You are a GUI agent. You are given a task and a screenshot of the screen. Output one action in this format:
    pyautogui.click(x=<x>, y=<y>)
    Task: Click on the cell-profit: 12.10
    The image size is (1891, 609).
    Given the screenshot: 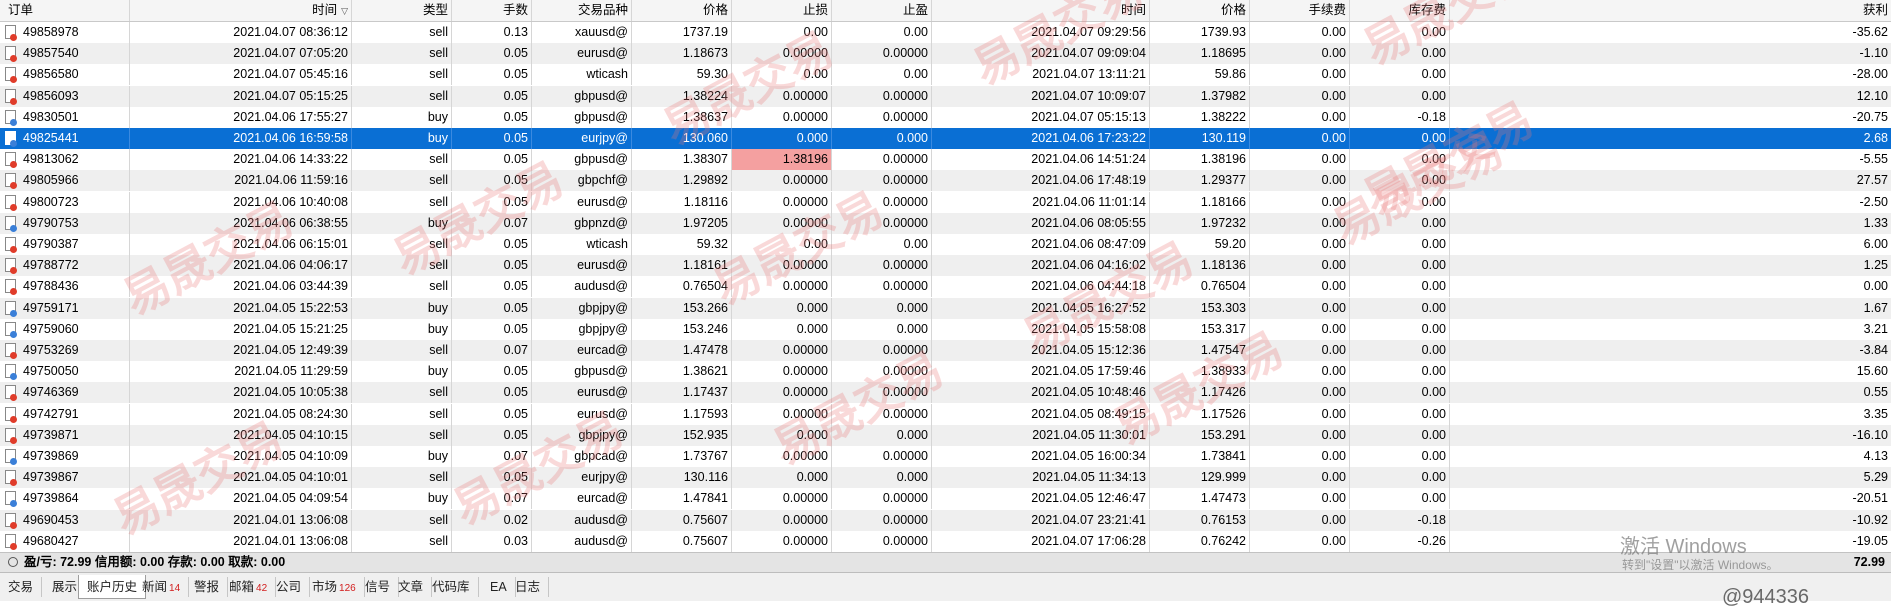 What is the action you would take?
    pyautogui.click(x=1872, y=95)
    